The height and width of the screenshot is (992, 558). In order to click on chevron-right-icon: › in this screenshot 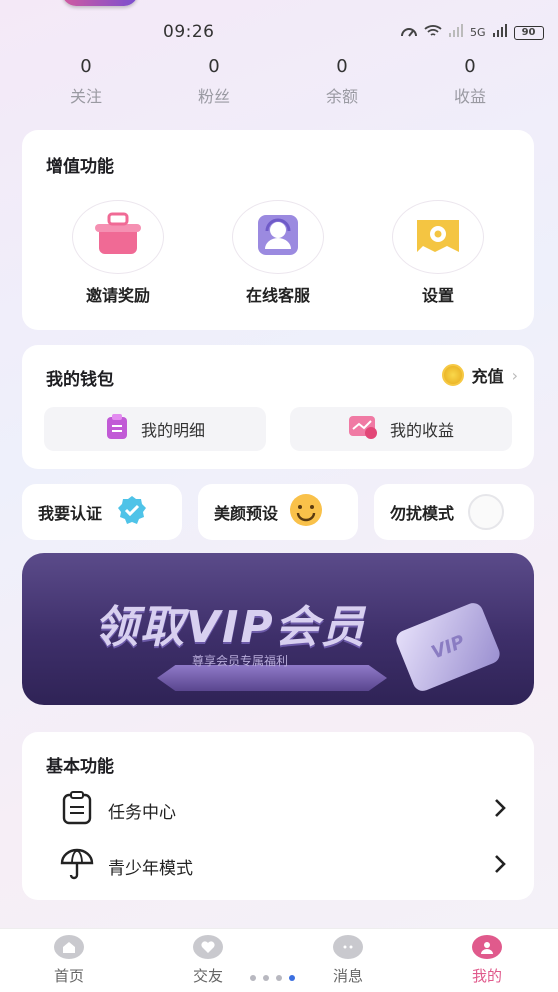, I will do `click(514, 375)`.